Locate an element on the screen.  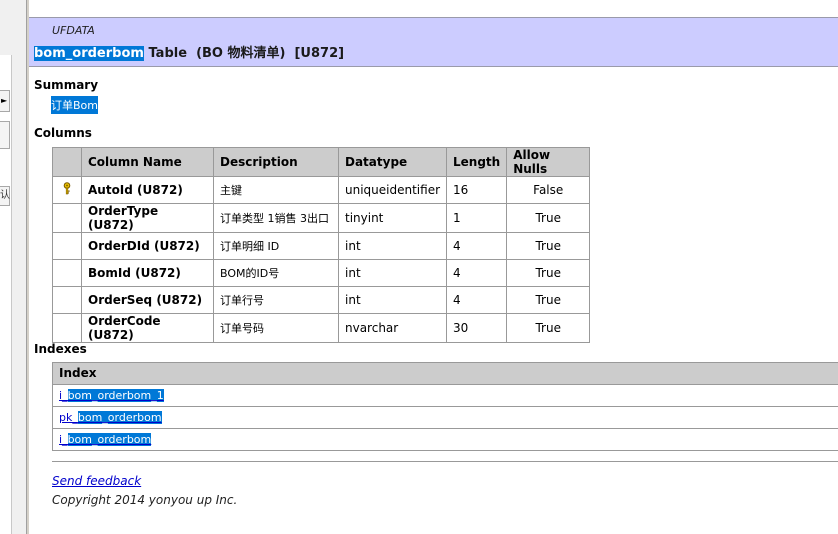
column-length: 30 is located at coordinates (477, 328).